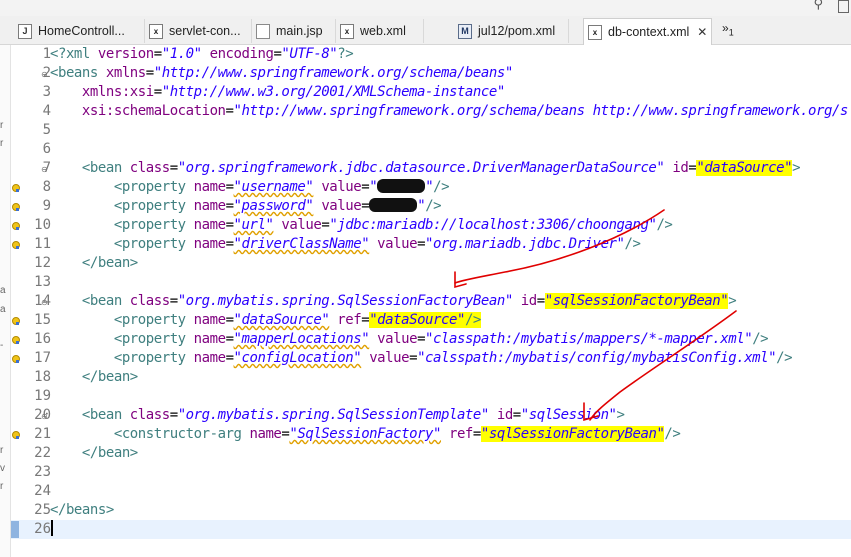  Describe the element at coordinates (431, 282) in the screenshot. I see `code-line: 13` at that location.